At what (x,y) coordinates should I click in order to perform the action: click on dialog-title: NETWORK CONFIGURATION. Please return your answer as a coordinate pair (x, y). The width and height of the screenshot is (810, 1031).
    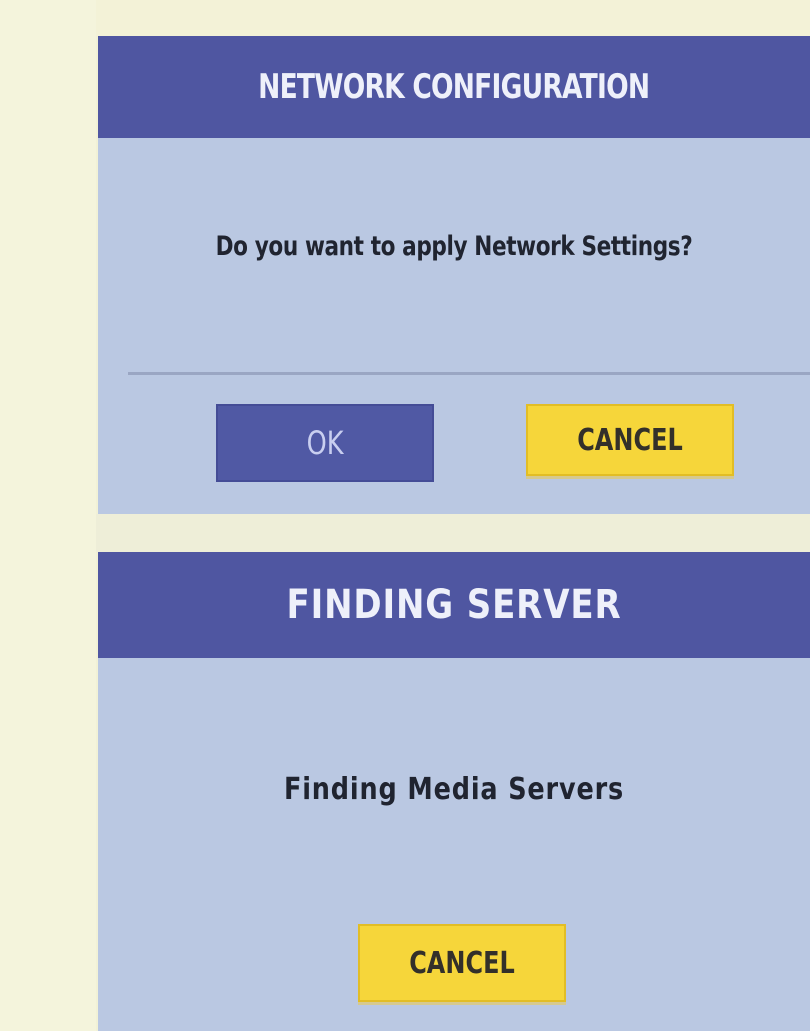
    Looking at the image, I should click on (454, 87).